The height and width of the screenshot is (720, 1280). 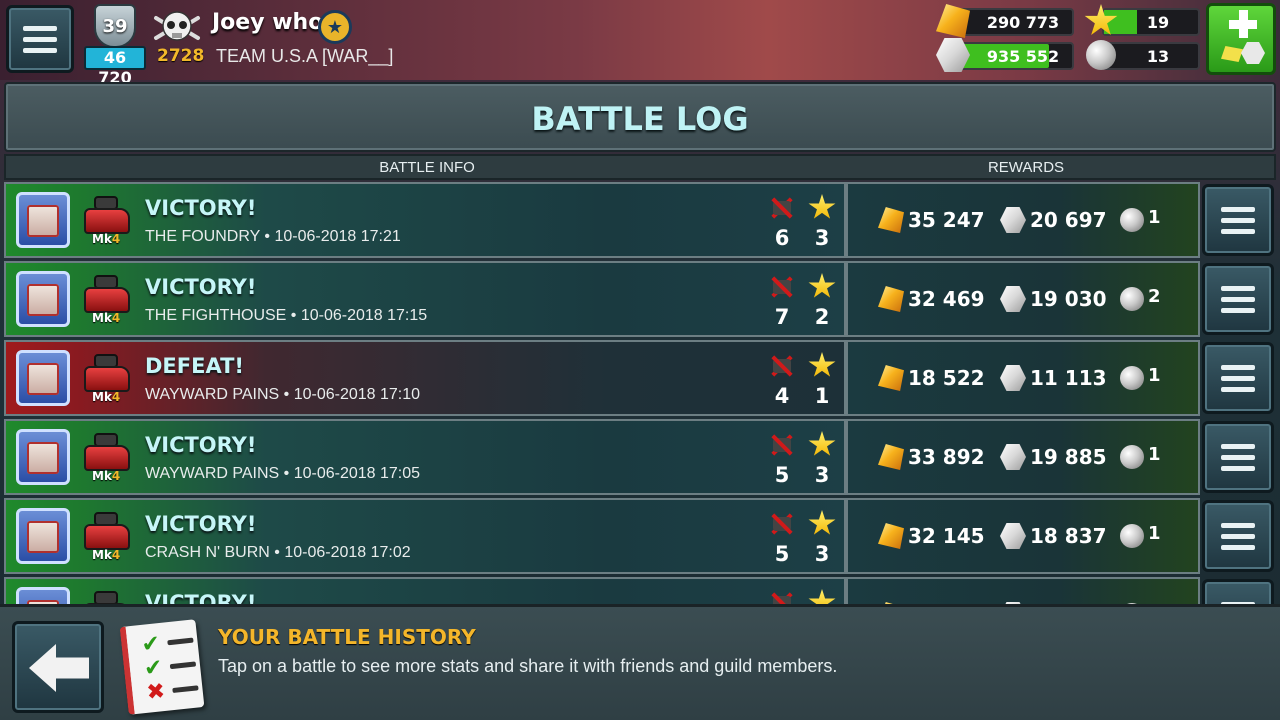 What do you see at coordinates (1023, 590) in the screenshot?
I see `rewards-cell` at bounding box center [1023, 590].